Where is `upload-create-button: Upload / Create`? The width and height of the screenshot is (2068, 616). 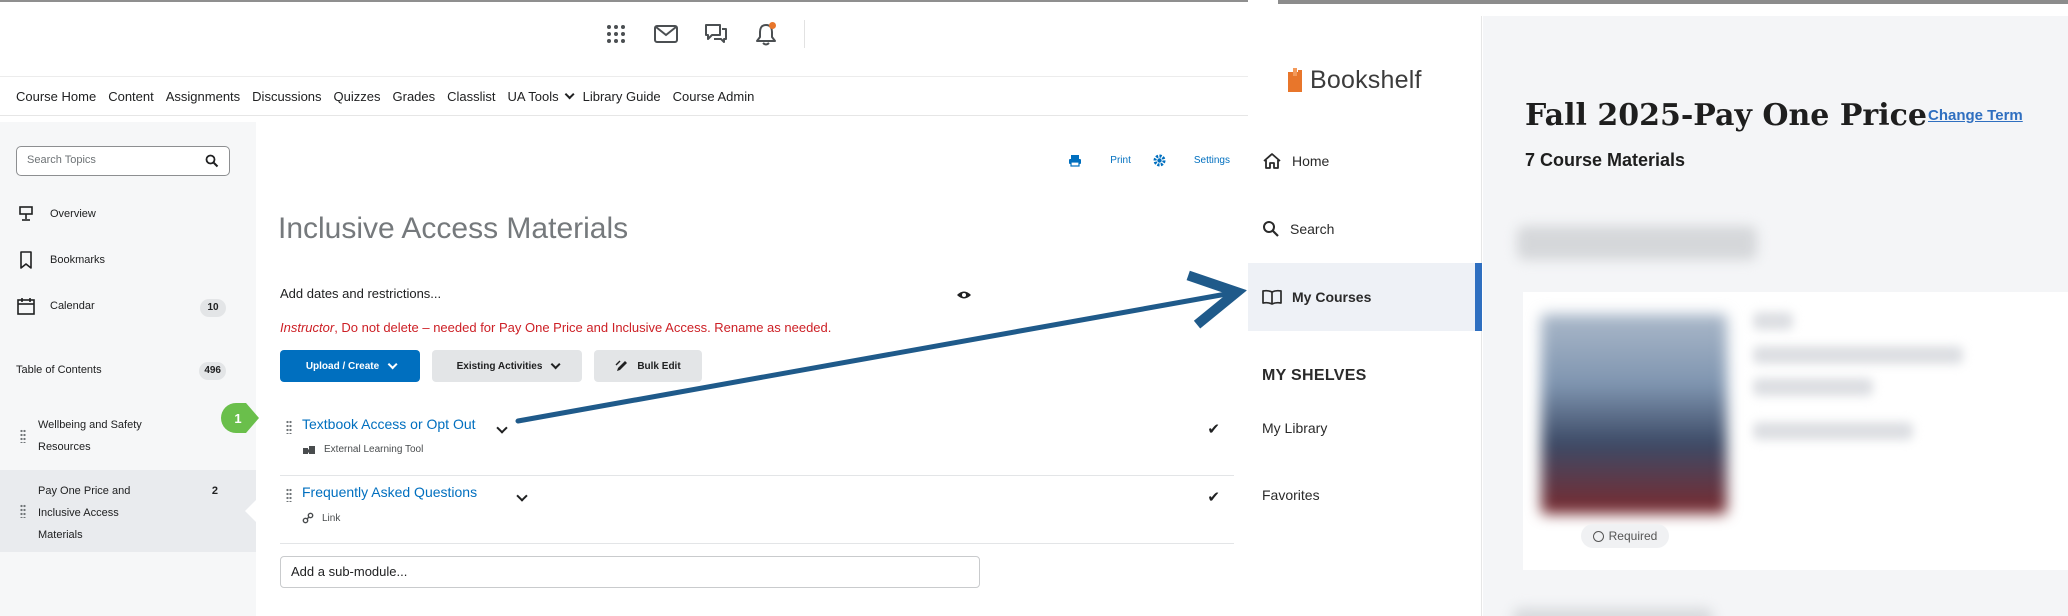
upload-create-button: Upload / Create is located at coordinates (350, 366).